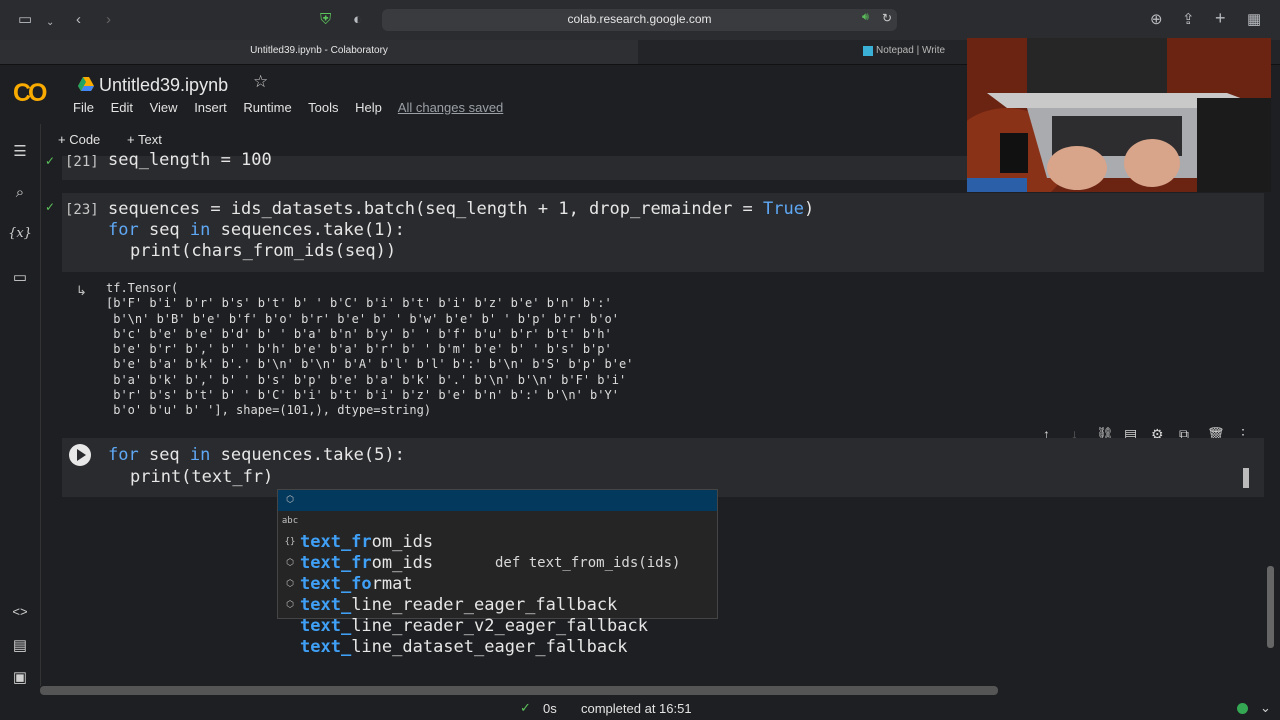 This screenshot has height=720, width=1280. I want to click on runtime-status-icon, so click(1242, 708).